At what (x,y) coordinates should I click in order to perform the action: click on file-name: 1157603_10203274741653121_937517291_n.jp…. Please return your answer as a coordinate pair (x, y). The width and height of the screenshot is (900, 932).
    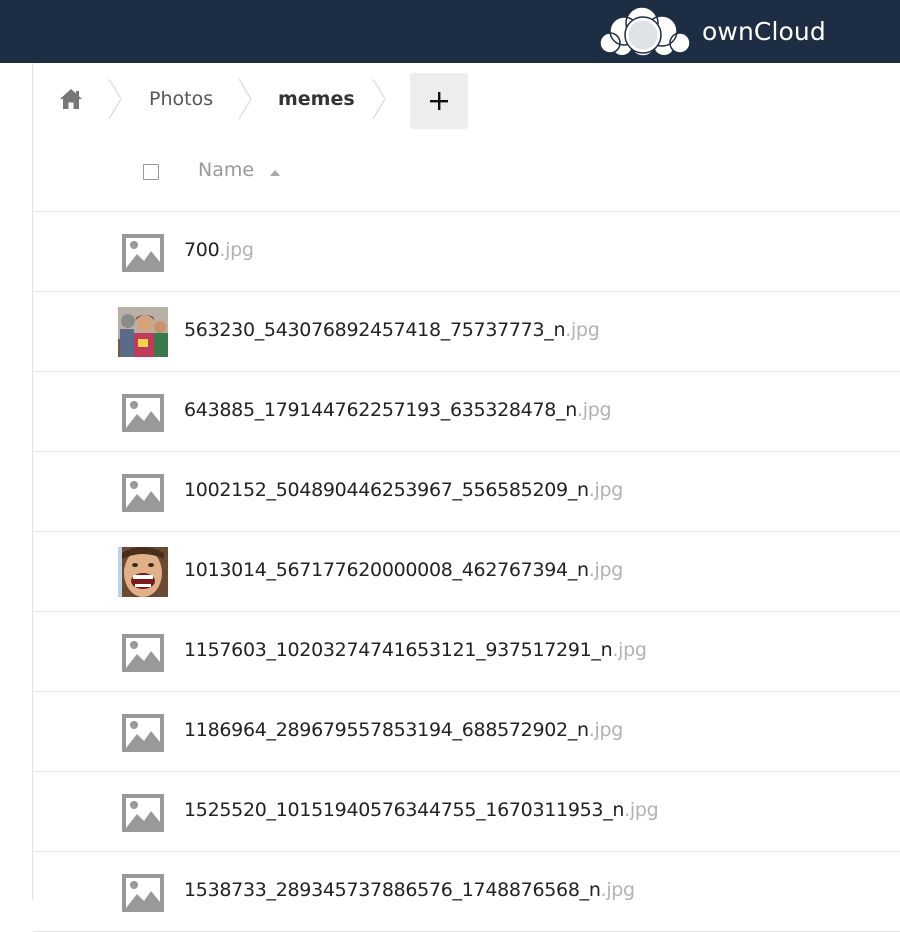
    Looking at the image, I should click on (415, 650).